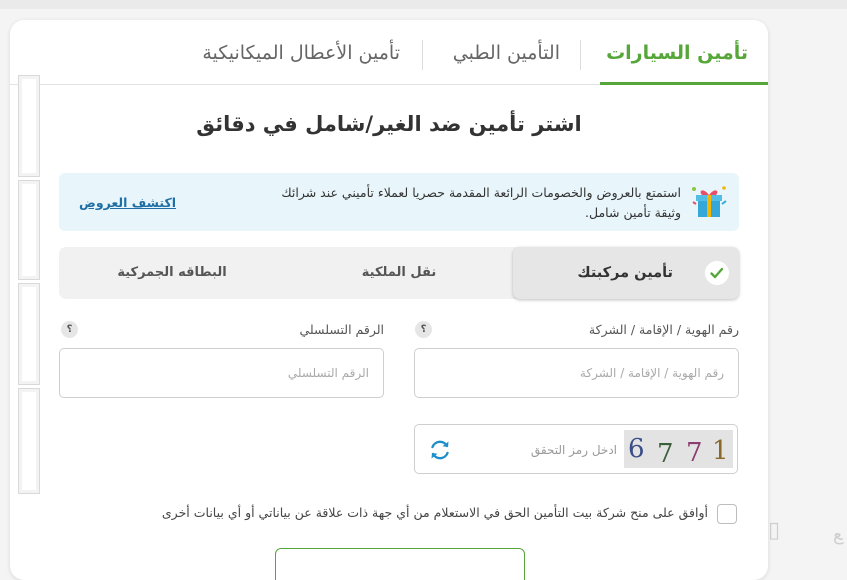 The width and height of the screenshot is (847, 580). What do you see at coordinates (423, 329) in the screenshot?
I see `id-help-icon: ؟` at bounding box center [423, 329].